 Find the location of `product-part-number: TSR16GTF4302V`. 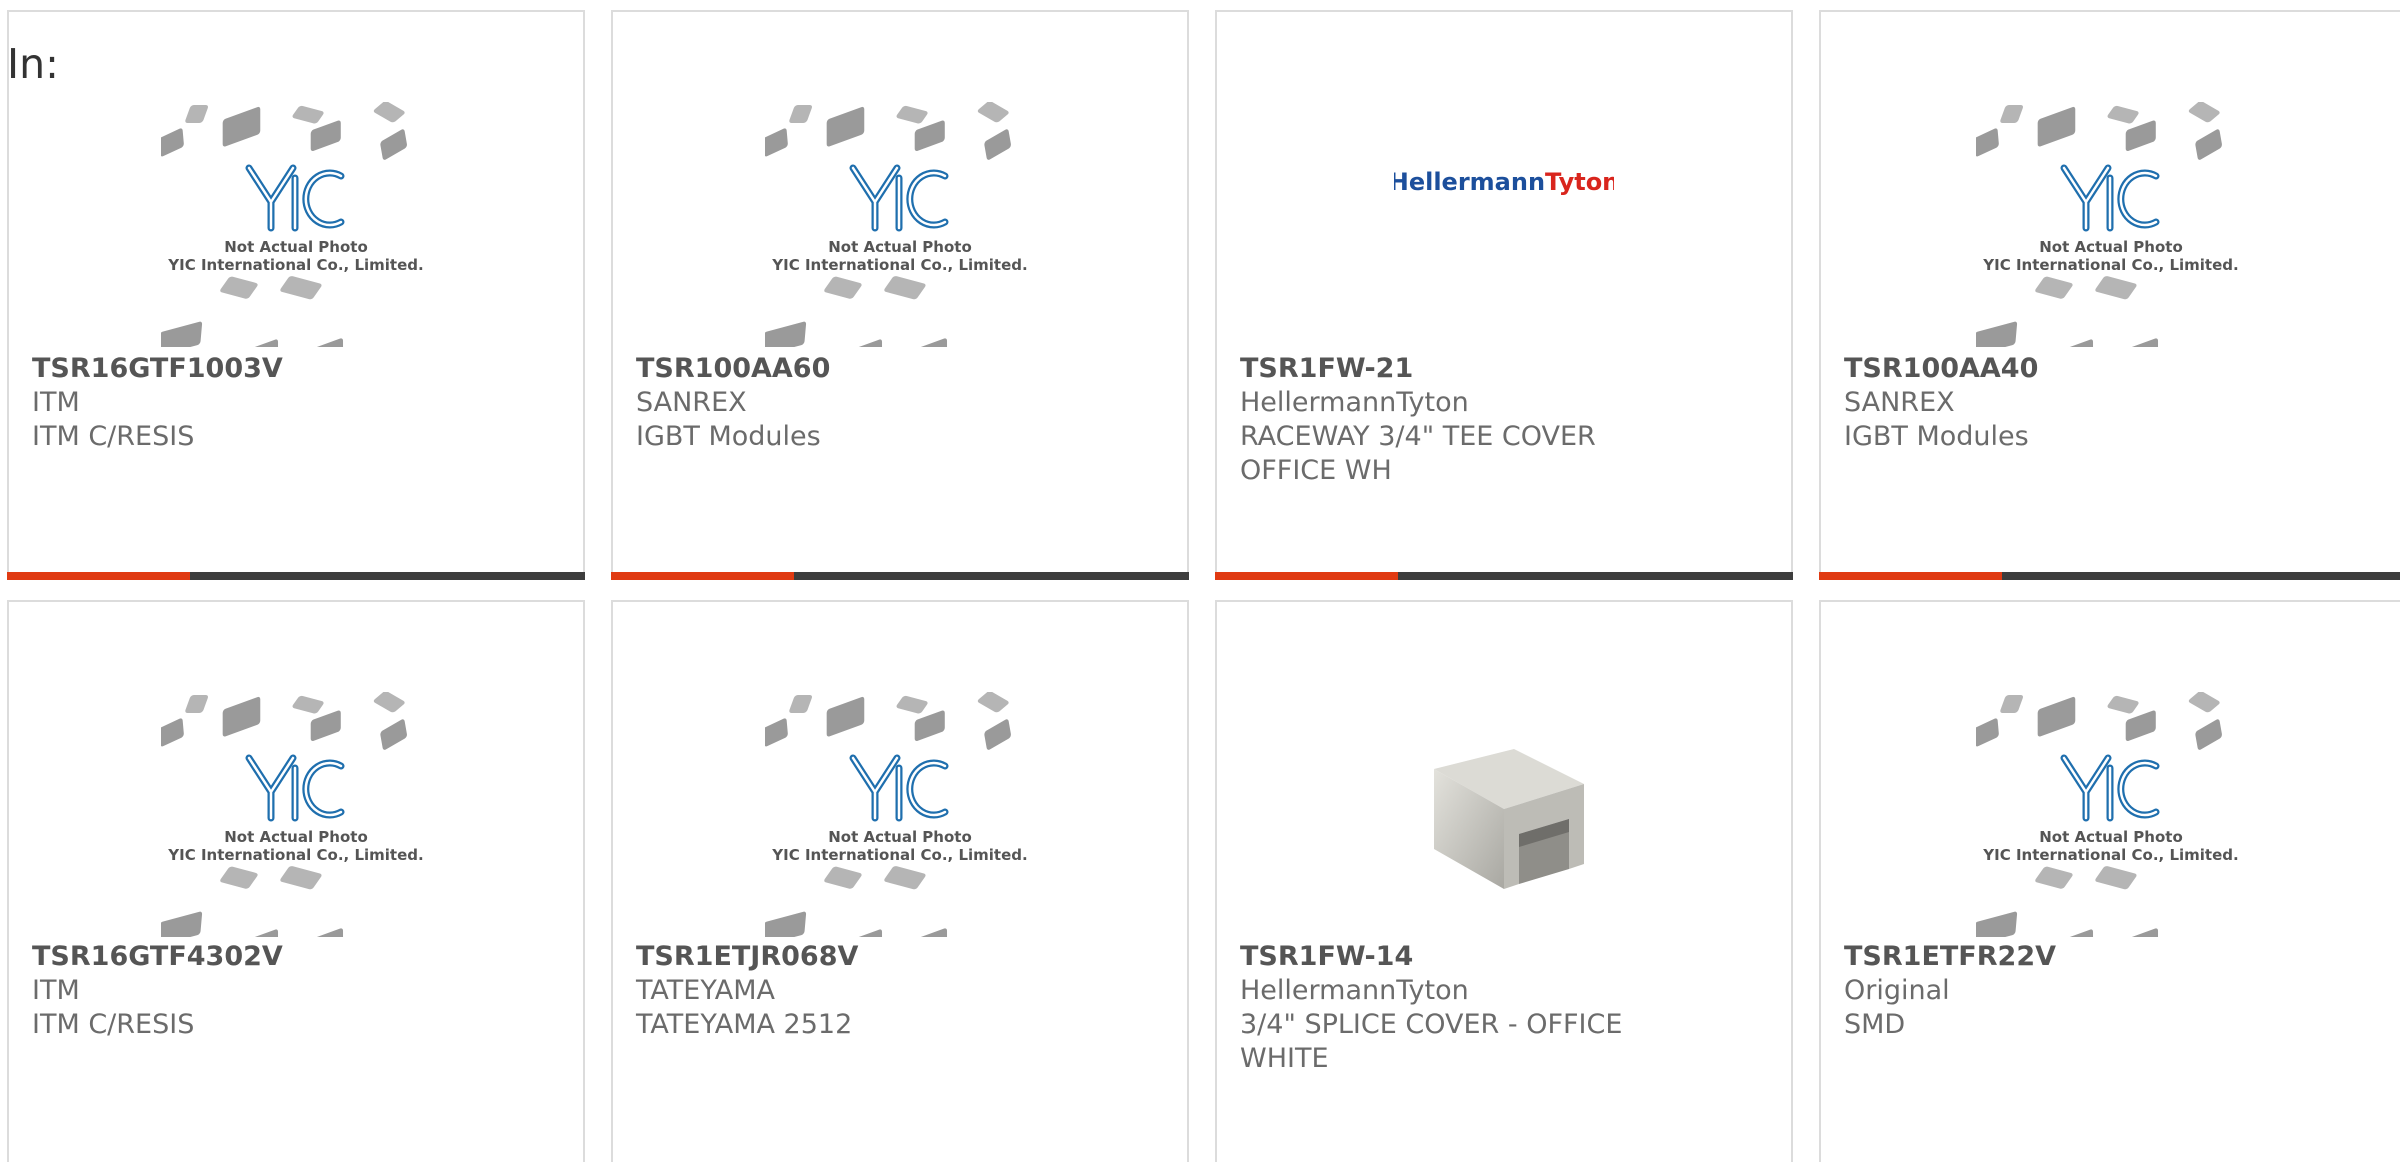

product-part-number: TSR16GTF4302V is located at coordinates (242, 957).